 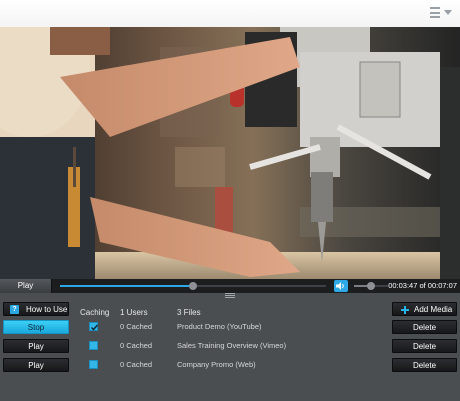 I want to click on file-name: Company Promo (Web), so click(x=216, y=364).